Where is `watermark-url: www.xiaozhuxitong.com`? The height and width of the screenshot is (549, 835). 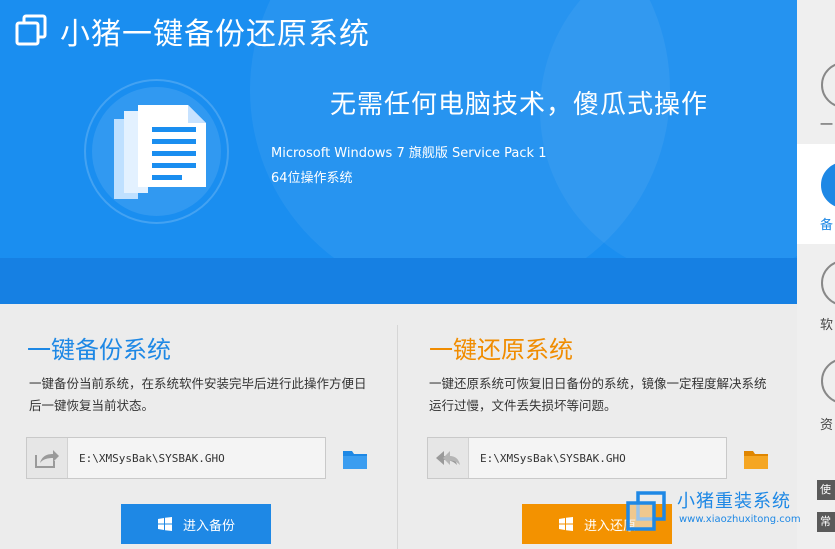 watermark-url: www.xiaozhuxitong.com is located at coordinates (740, 519).